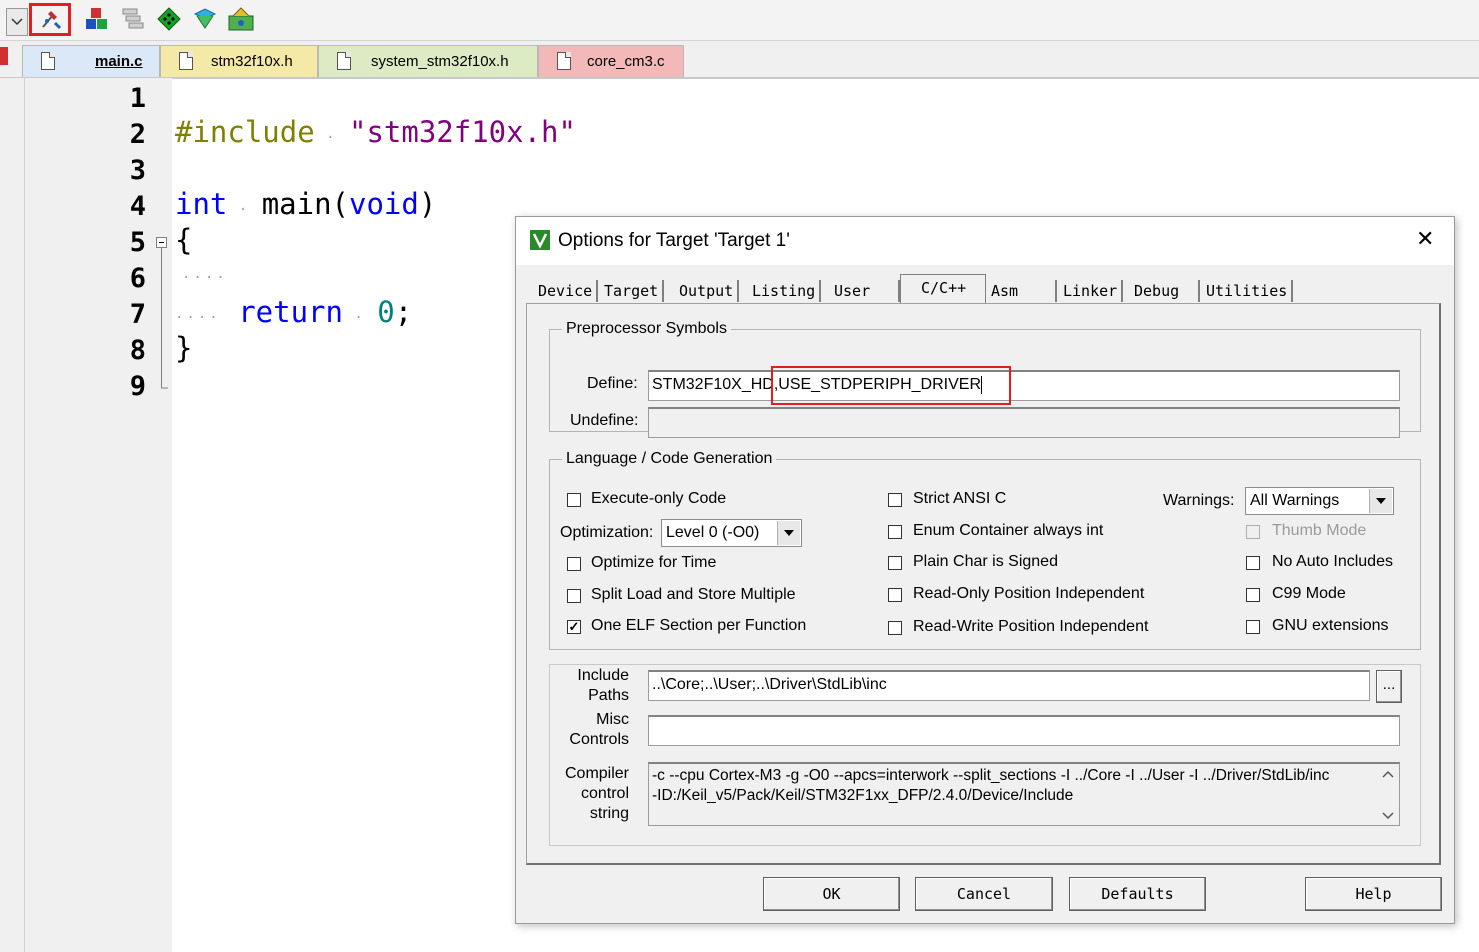 This screenshot has height=952, width=1479. Describe the element at coordinates (603, 675) in the screenshot. I see `include-paths-label-1: Include` at that location.